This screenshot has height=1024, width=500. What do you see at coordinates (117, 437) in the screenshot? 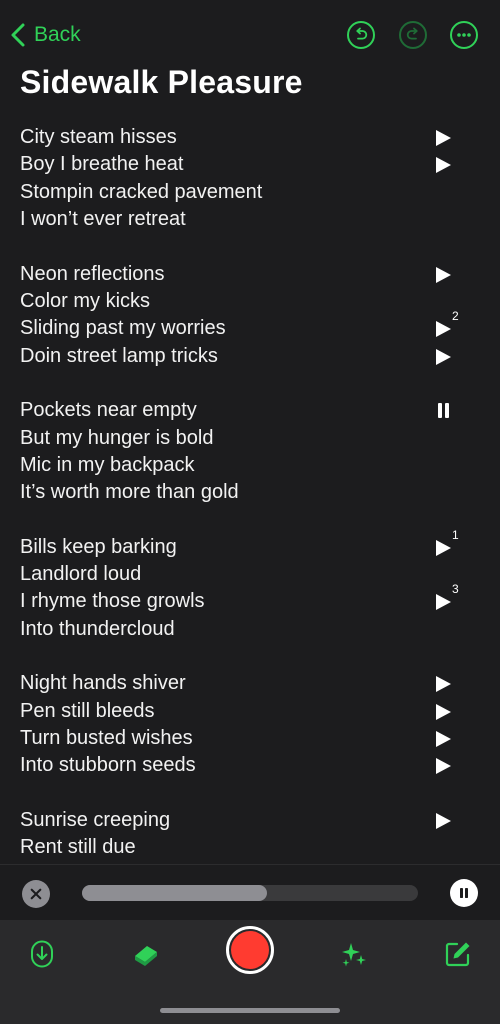
I see `lyric-text: But my hunger is bold` at bounding box center [117, 437].